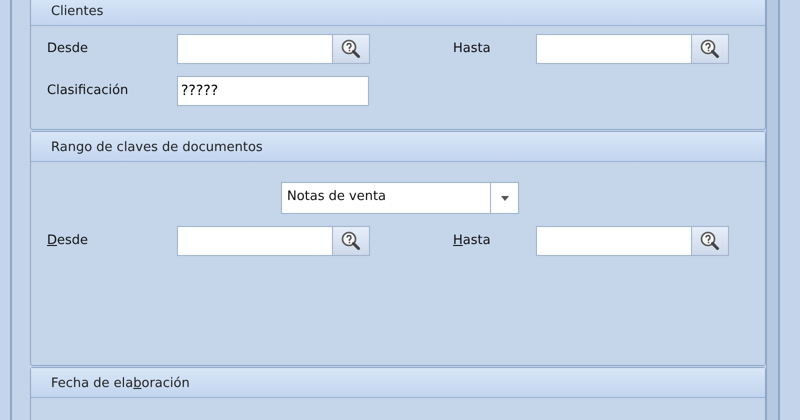  I want to click on dropdown-button, so click(505, 198).